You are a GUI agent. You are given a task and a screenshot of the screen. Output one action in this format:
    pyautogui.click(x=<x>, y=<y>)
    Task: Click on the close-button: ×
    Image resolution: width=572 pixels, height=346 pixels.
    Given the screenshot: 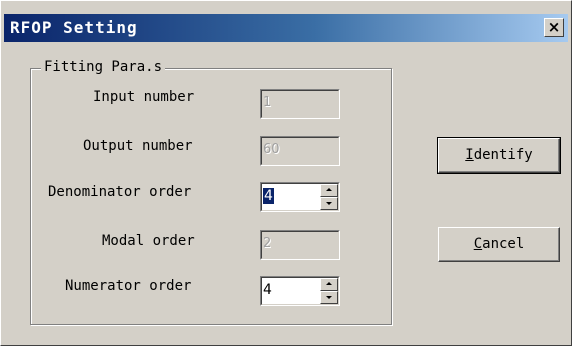 What is the action you would take?
    pyautogui.click(x=554, y=27)
    